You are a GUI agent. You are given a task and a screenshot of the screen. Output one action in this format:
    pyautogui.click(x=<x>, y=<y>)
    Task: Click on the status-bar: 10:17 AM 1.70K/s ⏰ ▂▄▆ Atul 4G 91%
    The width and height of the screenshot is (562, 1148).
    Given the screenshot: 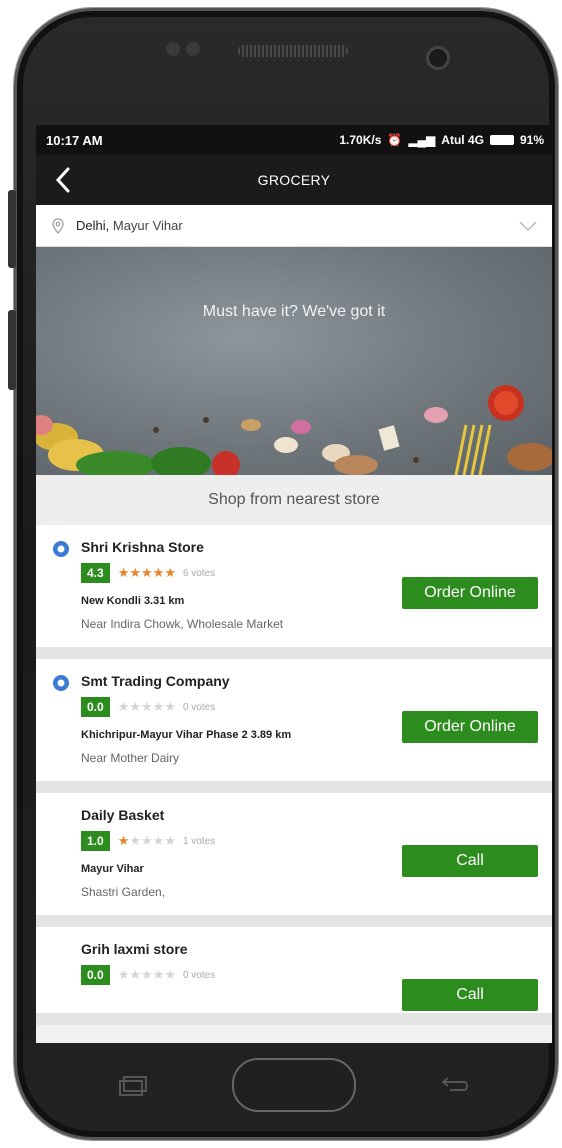 What is the action you would take?
    pyautogui.click(x=294, y=140)
    